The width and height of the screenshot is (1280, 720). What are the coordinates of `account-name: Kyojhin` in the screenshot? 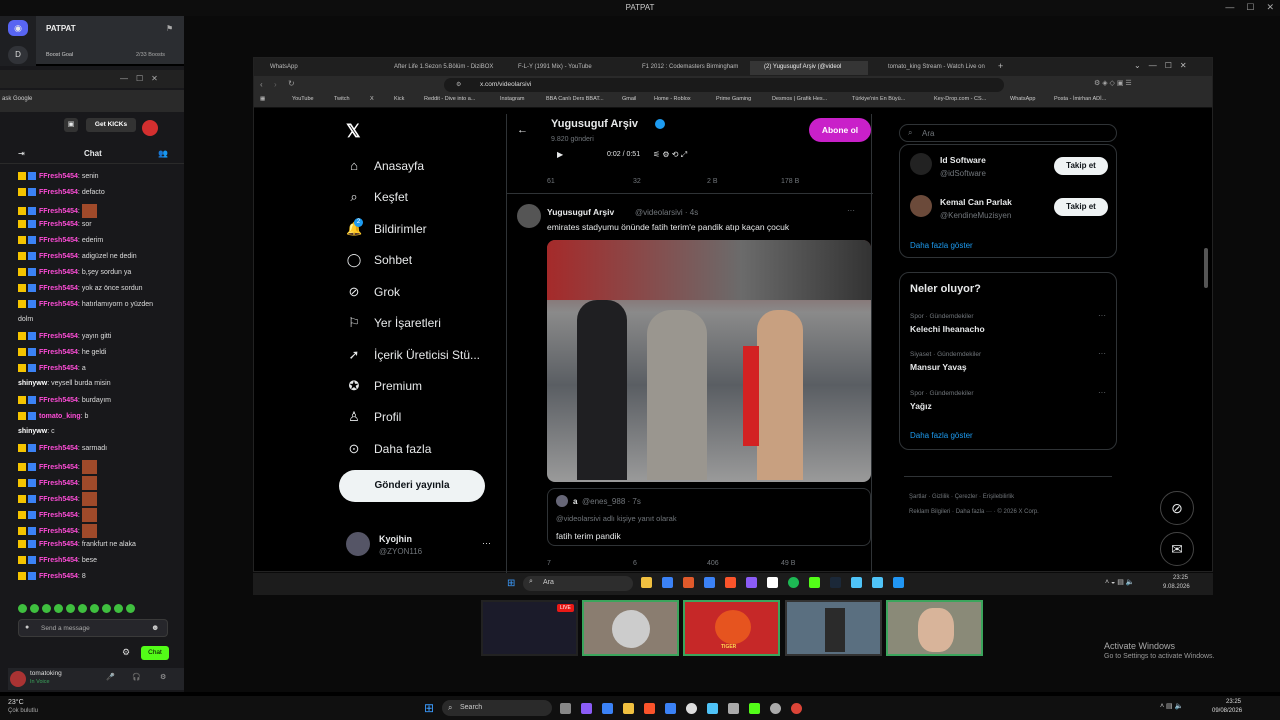 It's located at (395, 539).